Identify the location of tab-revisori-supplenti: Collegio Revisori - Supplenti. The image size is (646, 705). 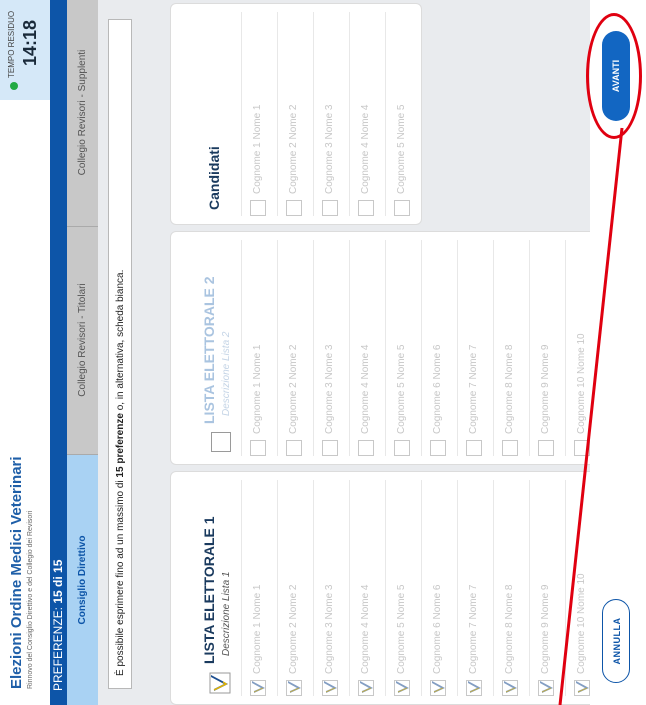
(82, 113).